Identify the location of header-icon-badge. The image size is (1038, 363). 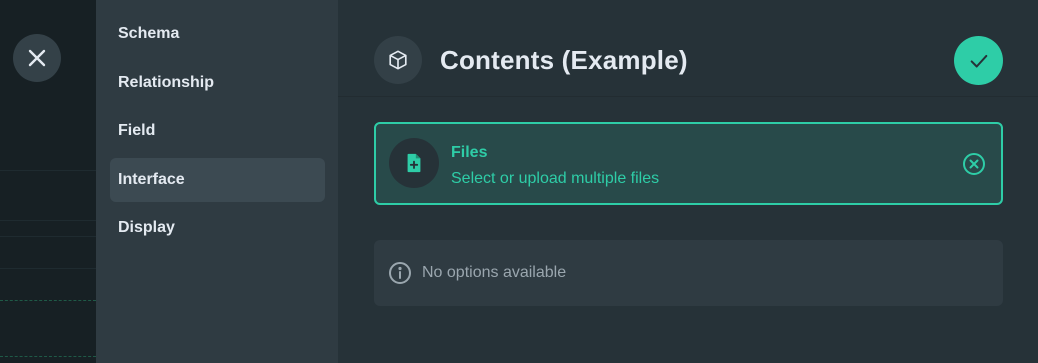
(398, 60).